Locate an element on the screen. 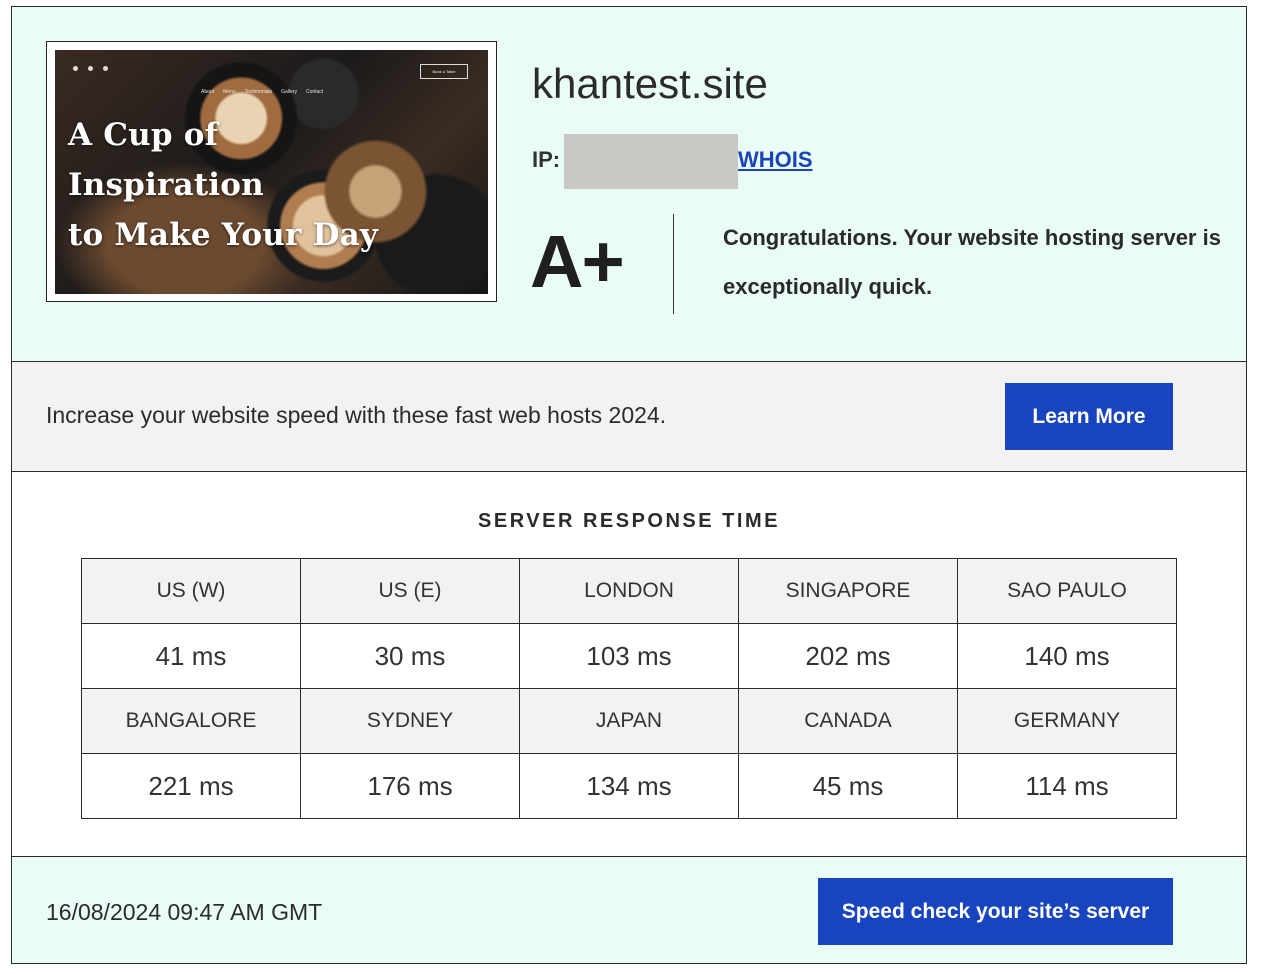  thumbnail-headline-line: A Cup of is located at coordinates (143, 135).